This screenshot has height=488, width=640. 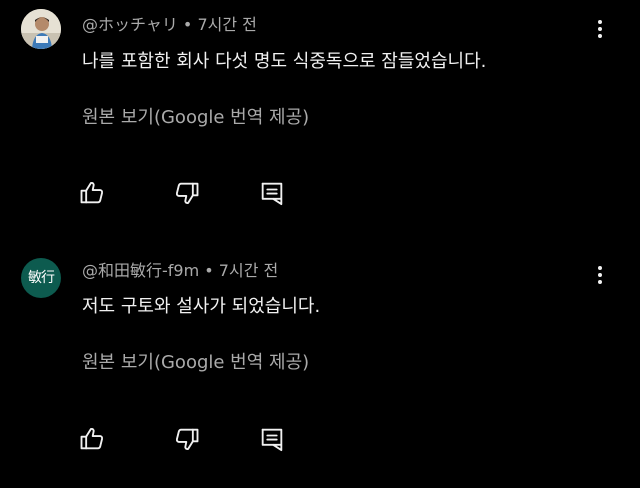 What do you see at coordinates (41, 278) in the screenshot?
I see `avatar: 敏行` at bounding box center [41, 278].